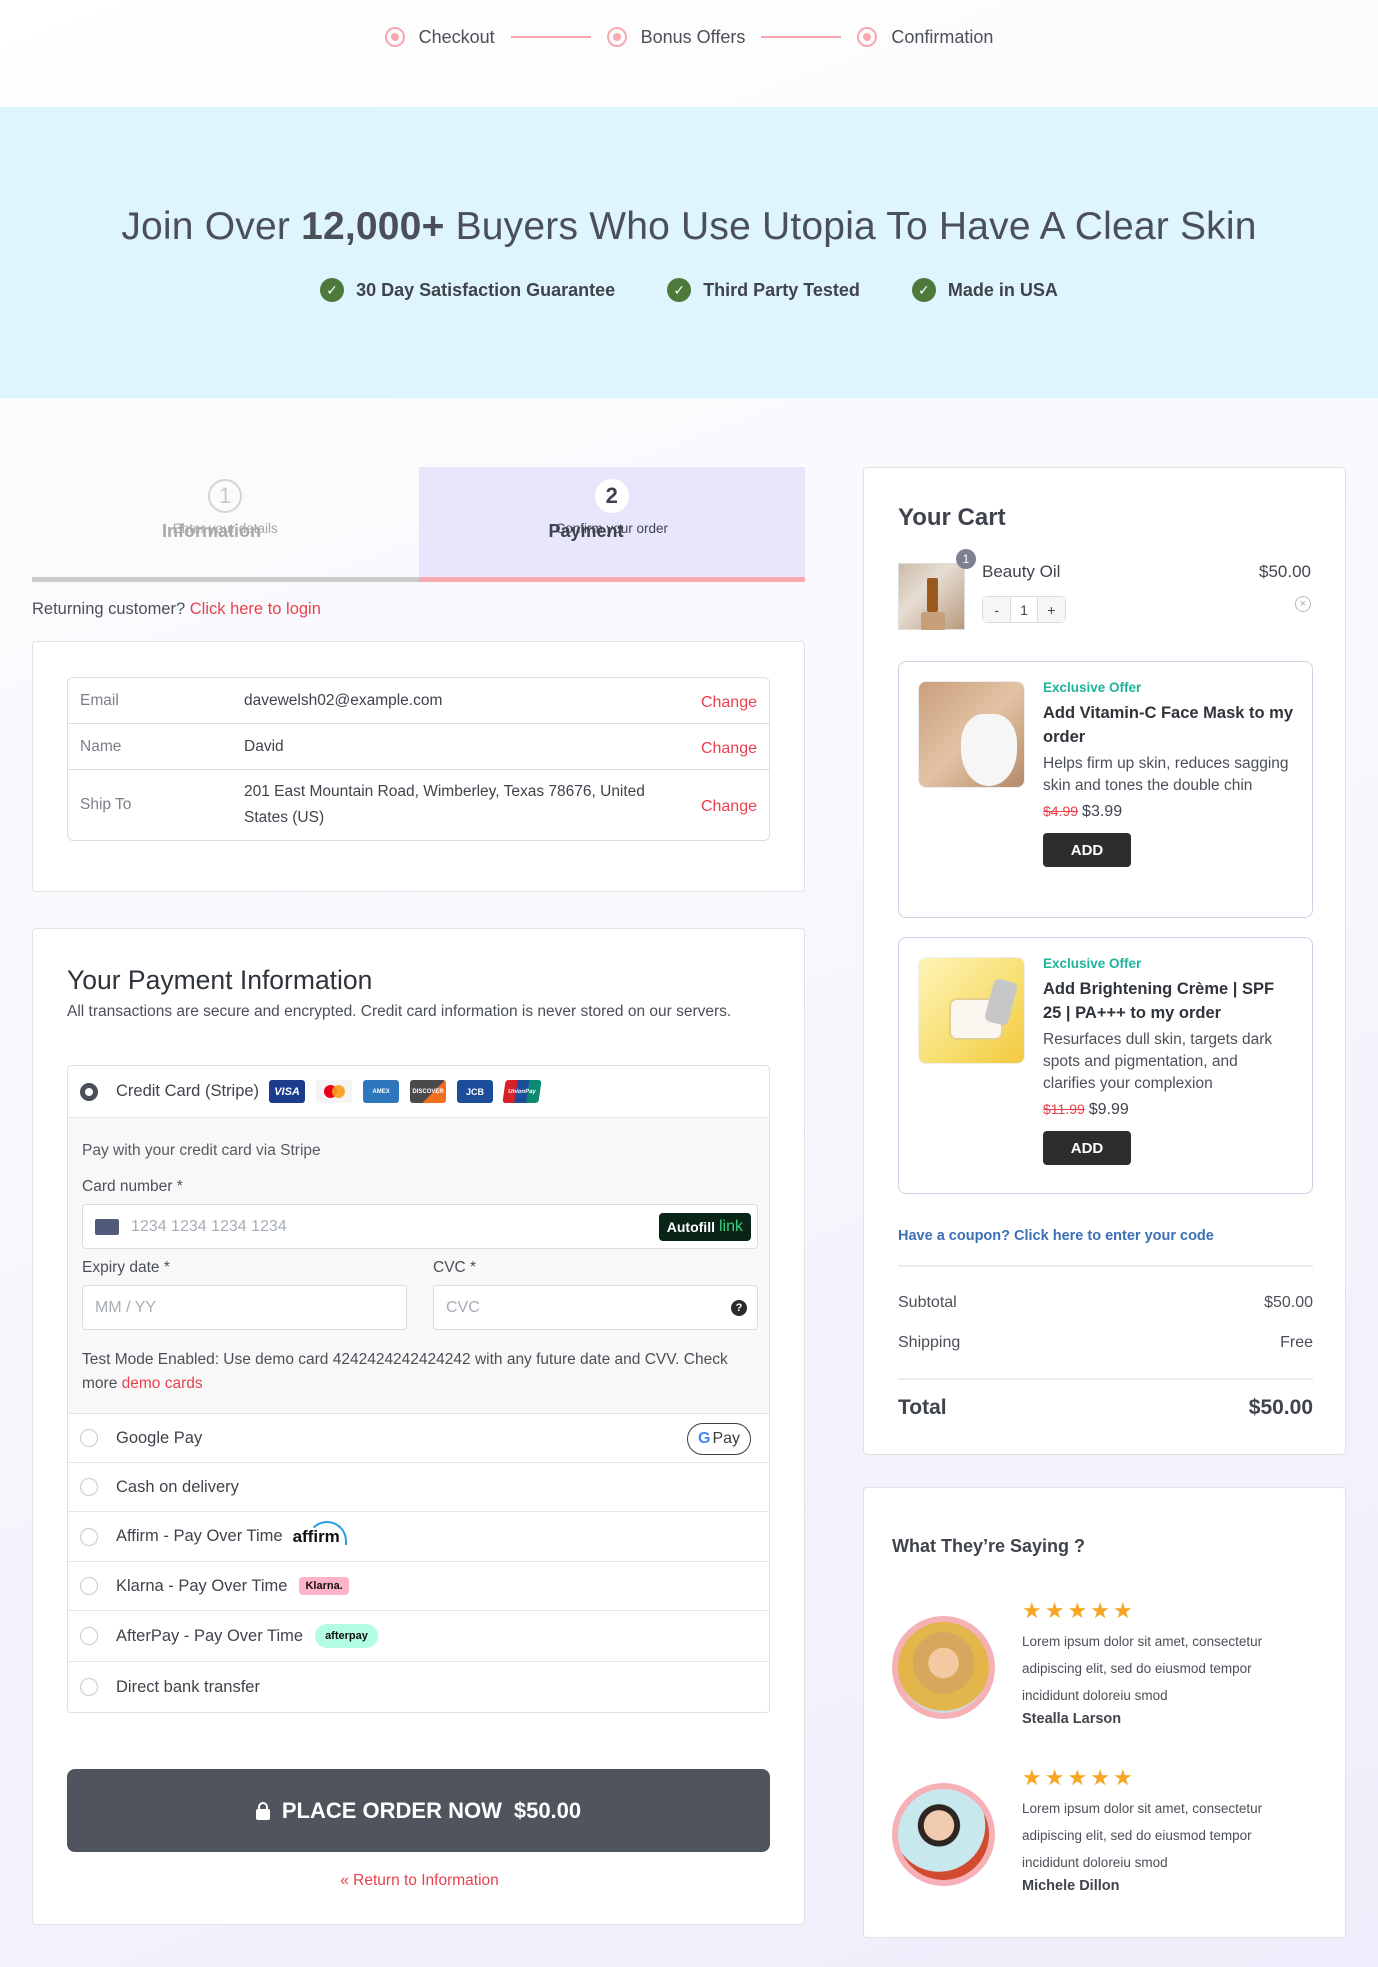  I want to click on offer-tag: Exclusive Offer, so click(1092, 963).